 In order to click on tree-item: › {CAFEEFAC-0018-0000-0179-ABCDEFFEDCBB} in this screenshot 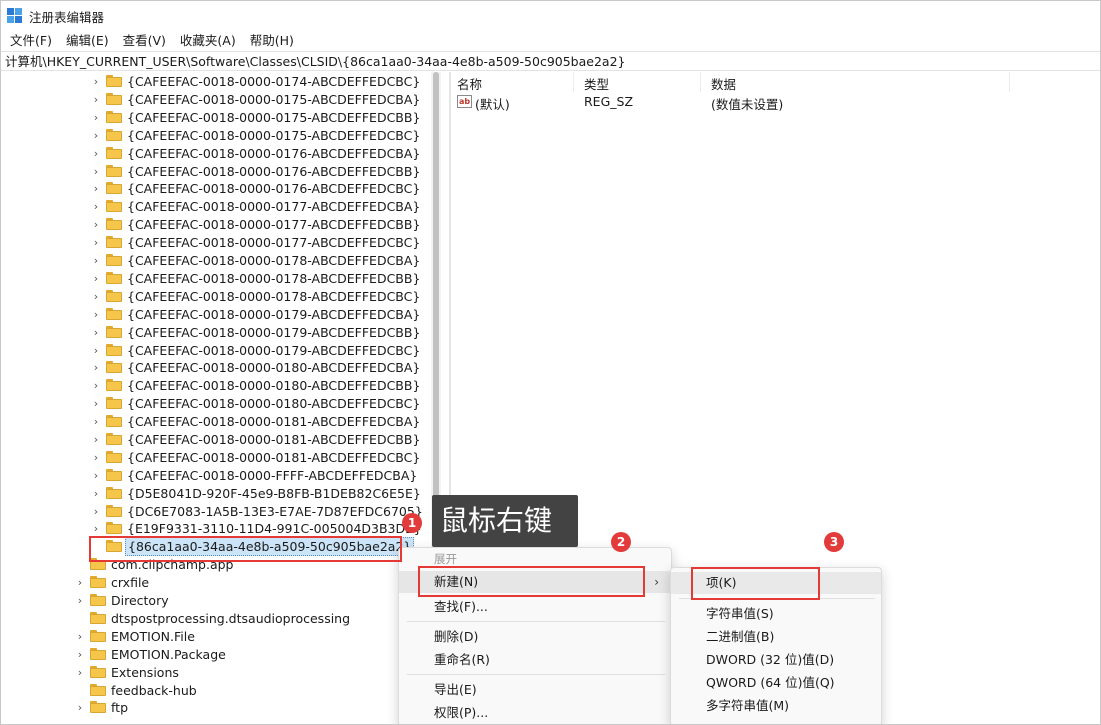, I will do `click(256, 332)`.